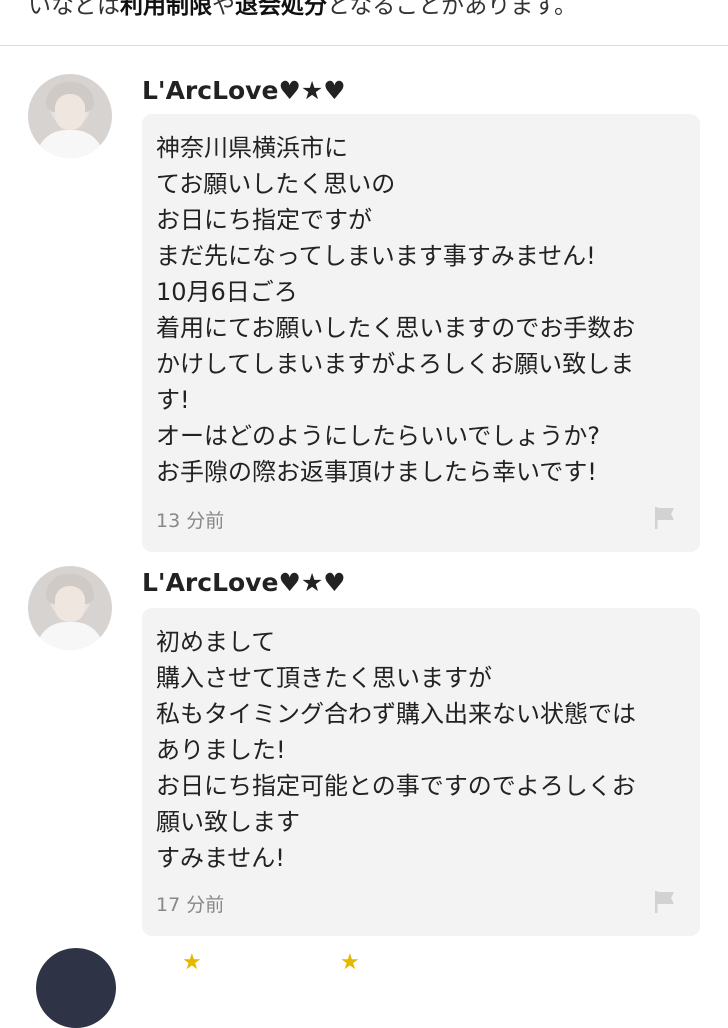 The height and width of the screenshot is (1028, 728). What do you see at coordinates (166, 9) in the screenshot?
I see `notice-term-restriction: 利用制限` at bounding box center [166, 9].